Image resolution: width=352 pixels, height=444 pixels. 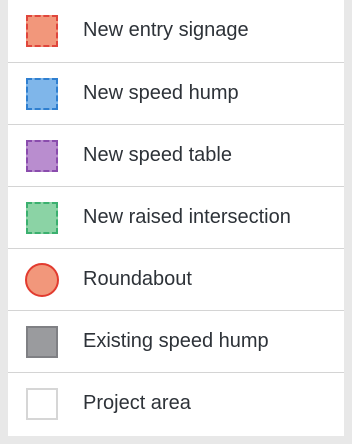 I want to click on legend-item-label: Project area, so click(x=137, y=402).